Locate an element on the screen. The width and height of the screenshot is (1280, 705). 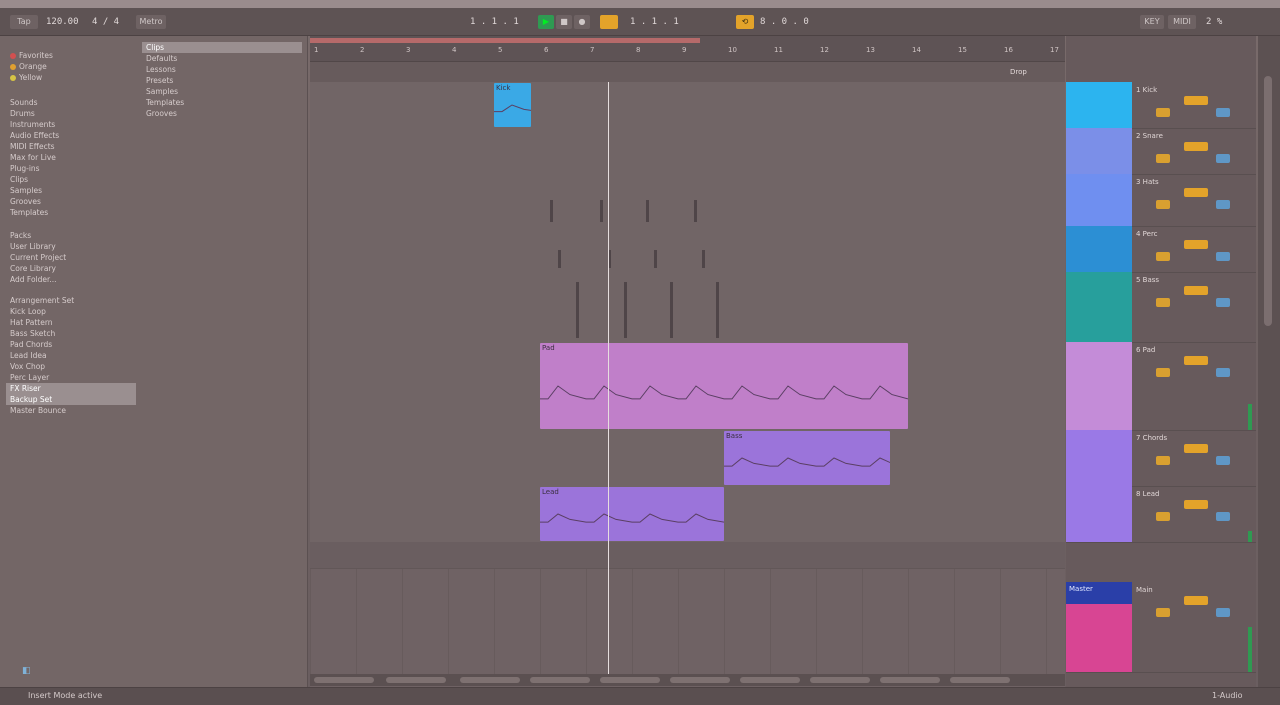
clip: Bass is located at coordinates (807, 458).